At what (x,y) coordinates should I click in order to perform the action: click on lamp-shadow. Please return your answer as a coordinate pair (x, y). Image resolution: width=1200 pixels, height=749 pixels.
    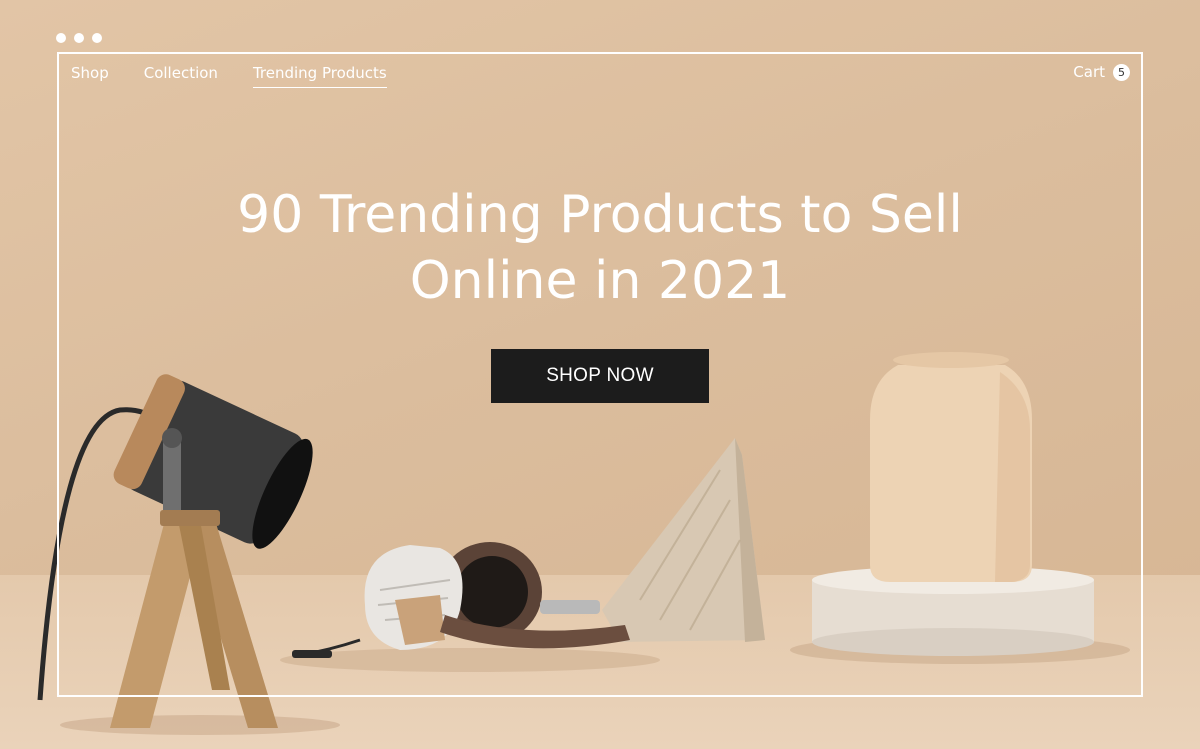
    Looking at the image, I should click on (200, 725).